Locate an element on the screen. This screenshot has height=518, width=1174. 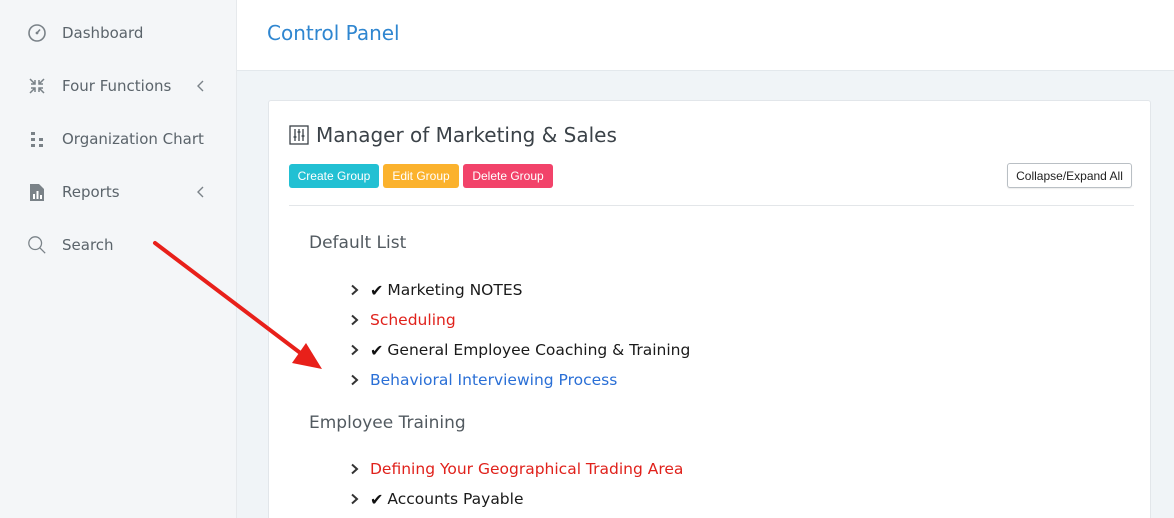
list-item: ✔ Marketing NOTES is located at coordinates (434, 290).